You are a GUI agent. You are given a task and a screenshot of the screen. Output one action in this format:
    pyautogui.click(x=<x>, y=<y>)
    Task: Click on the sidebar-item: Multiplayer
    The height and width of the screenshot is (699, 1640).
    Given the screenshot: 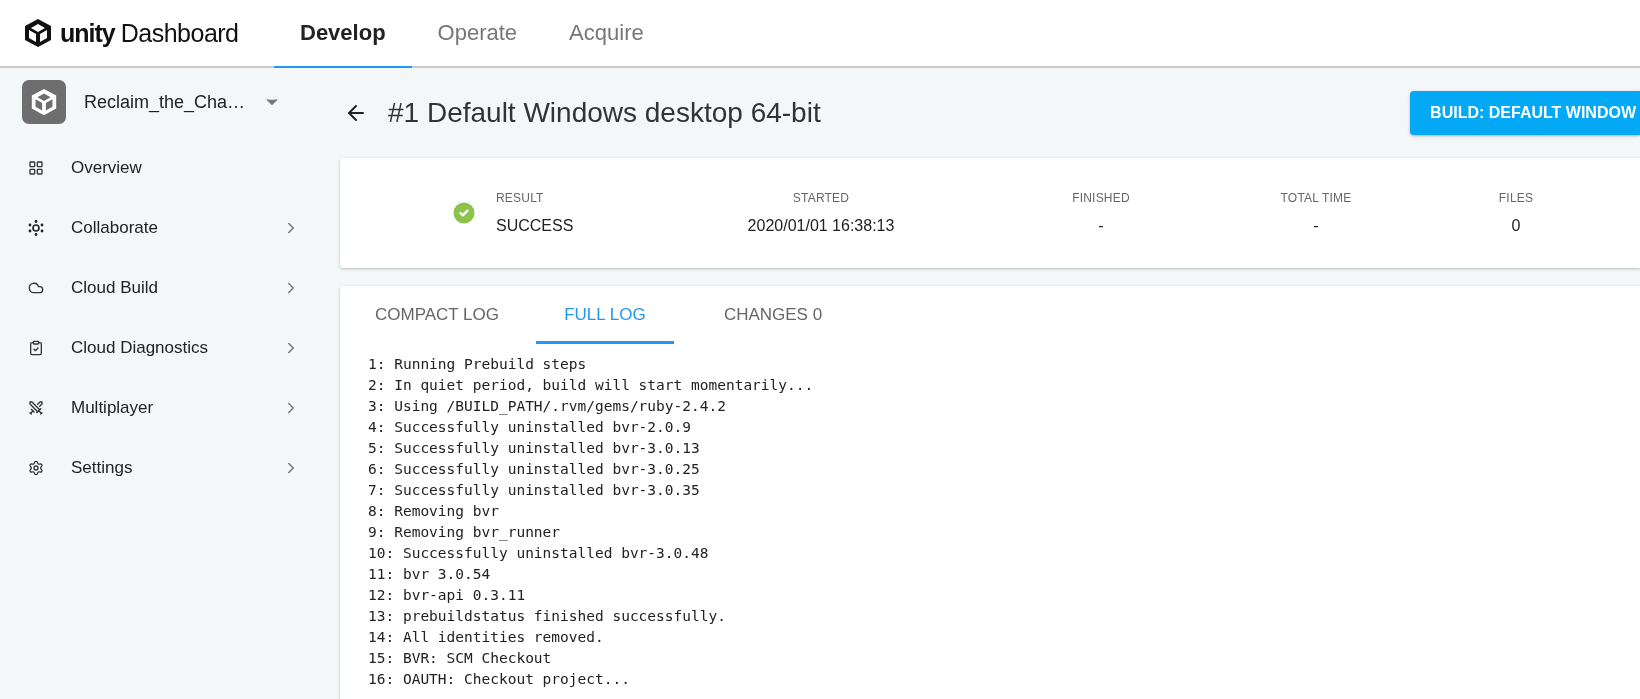 What is the action you would take?
    pyautogui.click(x=150, y=408)
    